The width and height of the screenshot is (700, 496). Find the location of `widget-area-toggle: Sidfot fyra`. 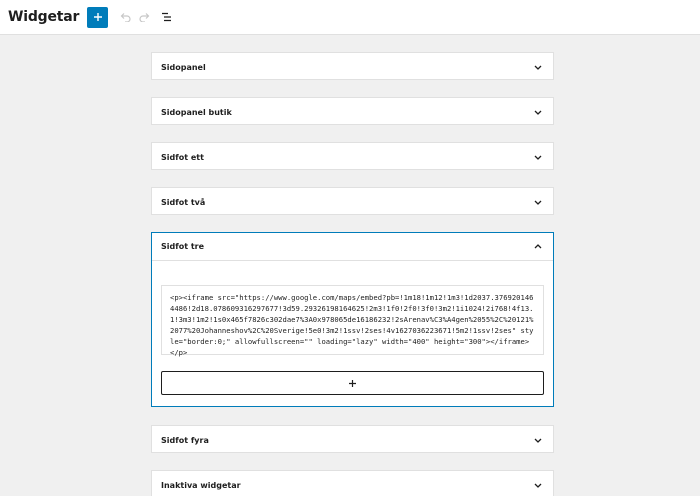

widget-area-toggle: Sidfot fyra is located at coordinates (352, 440).